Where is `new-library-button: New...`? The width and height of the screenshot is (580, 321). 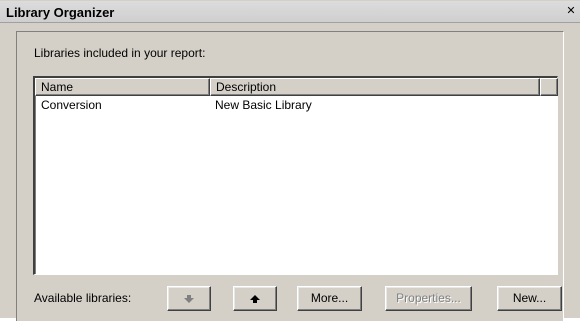 new-library-button: New... is located at coordinates (529, 298).